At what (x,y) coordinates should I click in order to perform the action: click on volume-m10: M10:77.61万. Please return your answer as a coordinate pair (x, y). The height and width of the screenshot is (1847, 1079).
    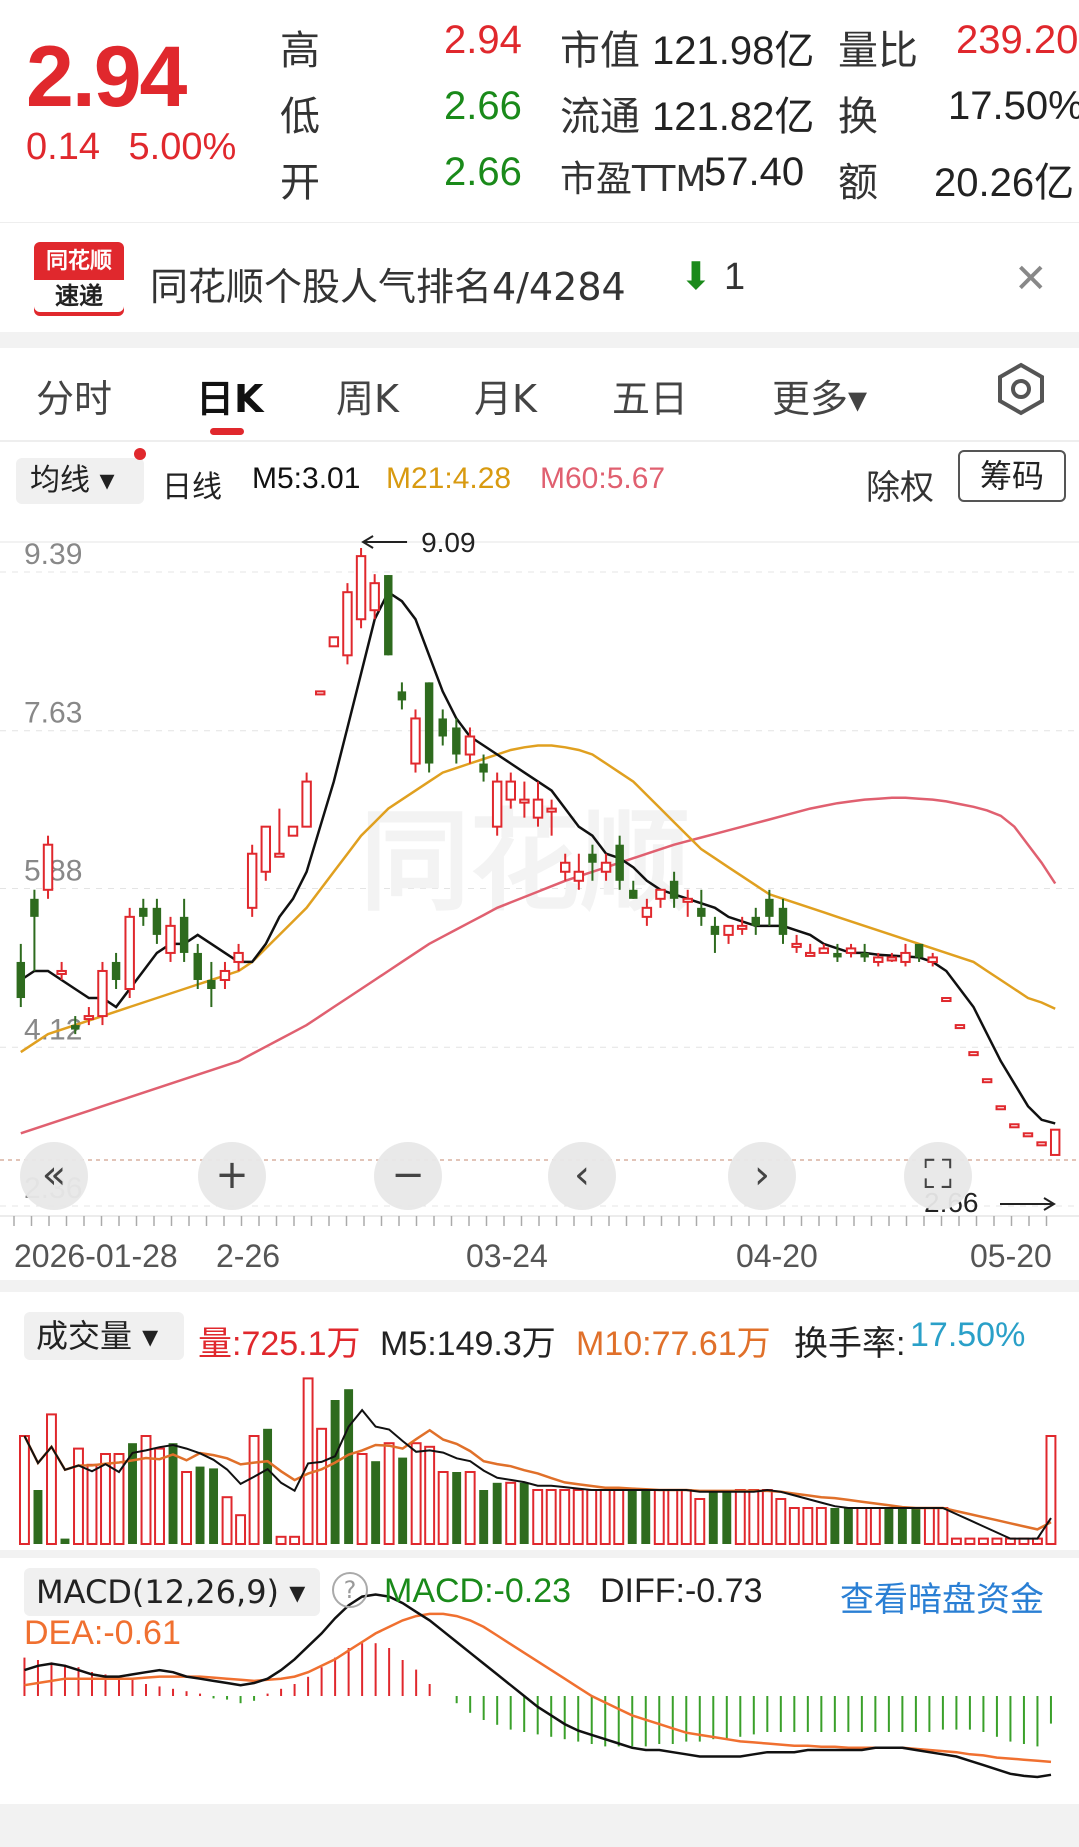
    Looking at the image, I should click on (673, 1344).